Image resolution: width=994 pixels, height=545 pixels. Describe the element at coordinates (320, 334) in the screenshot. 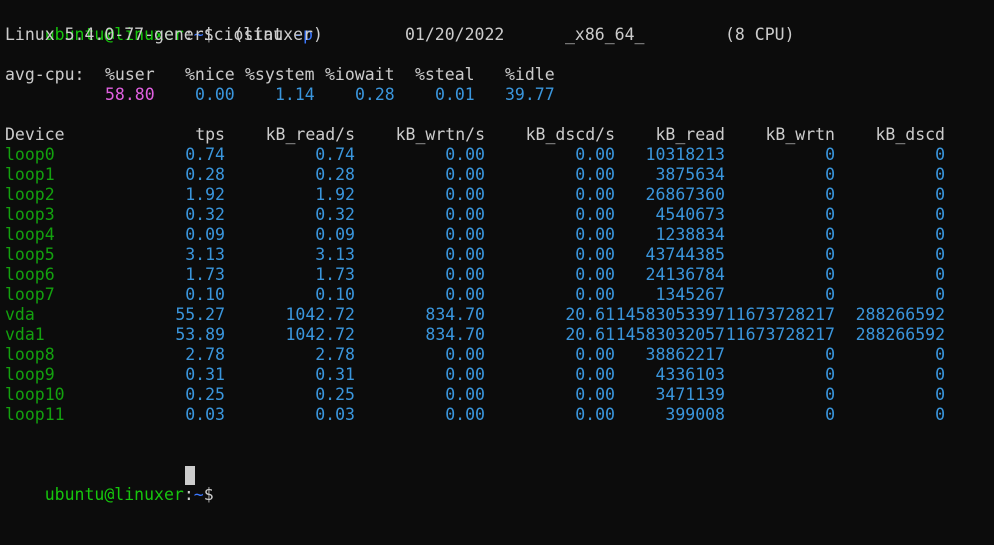

I see `cell-kb-read-per-s: 1042.72` at that location.